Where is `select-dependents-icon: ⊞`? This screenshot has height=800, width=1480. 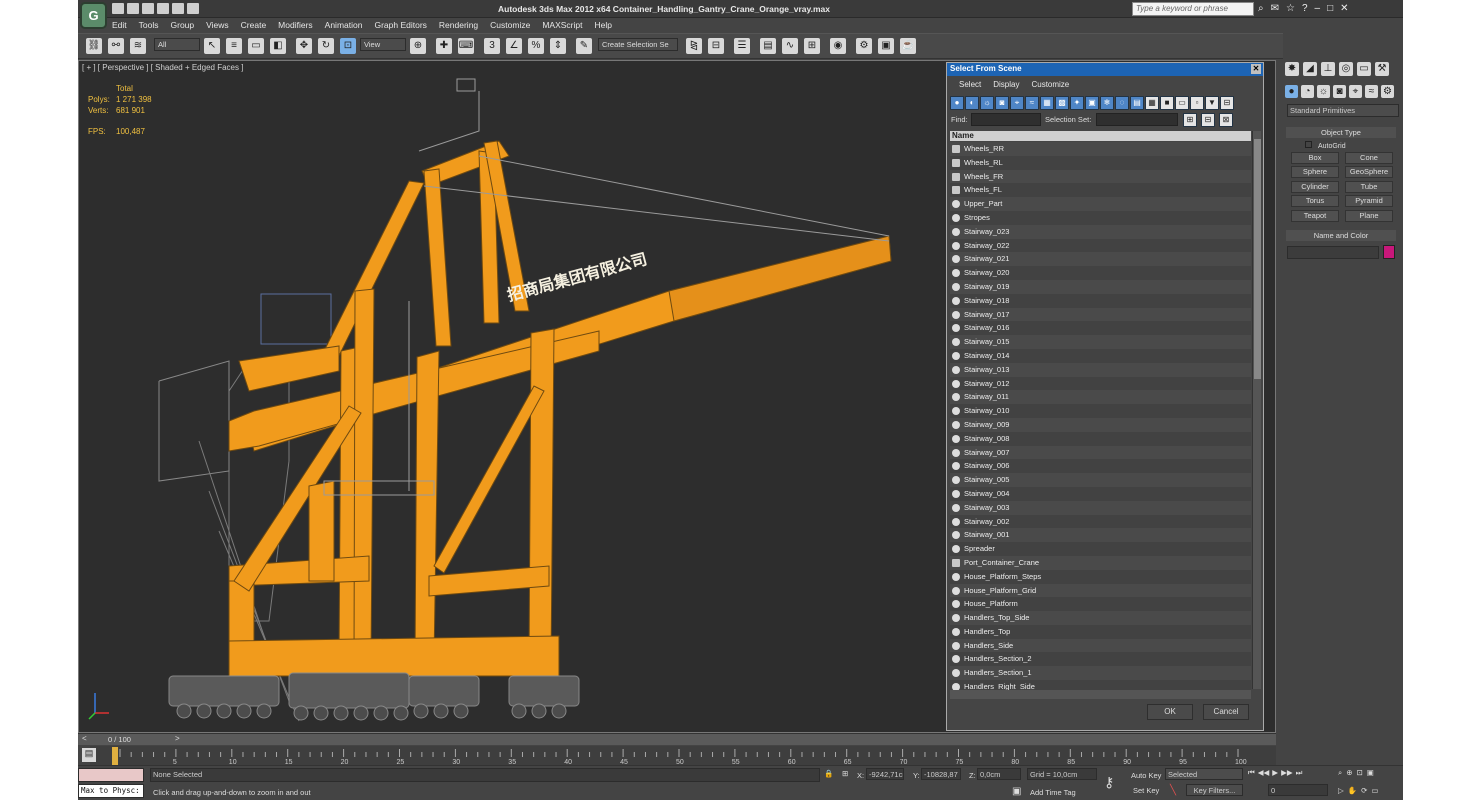
select-dependents-icon: ⊞ is located at coordinates (1190, 120).